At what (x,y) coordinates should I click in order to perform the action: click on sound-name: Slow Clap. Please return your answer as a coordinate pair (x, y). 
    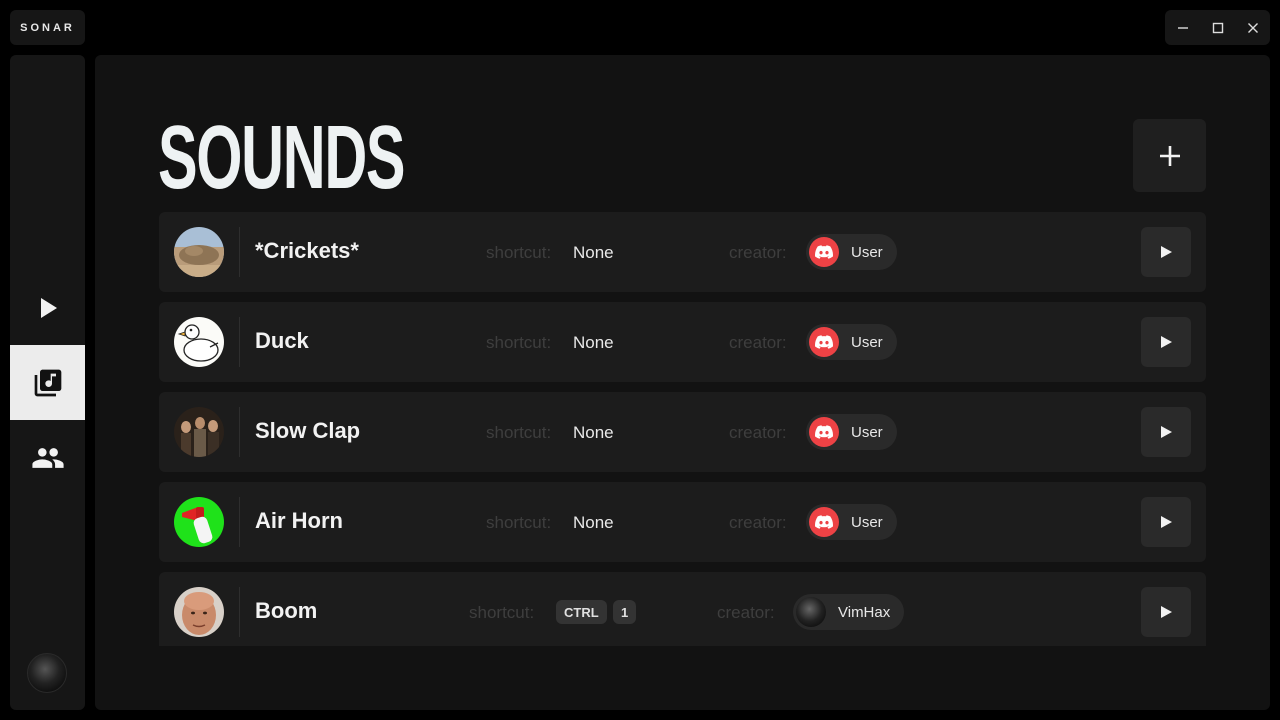
    Looking at the image, I should click on (308, 430).